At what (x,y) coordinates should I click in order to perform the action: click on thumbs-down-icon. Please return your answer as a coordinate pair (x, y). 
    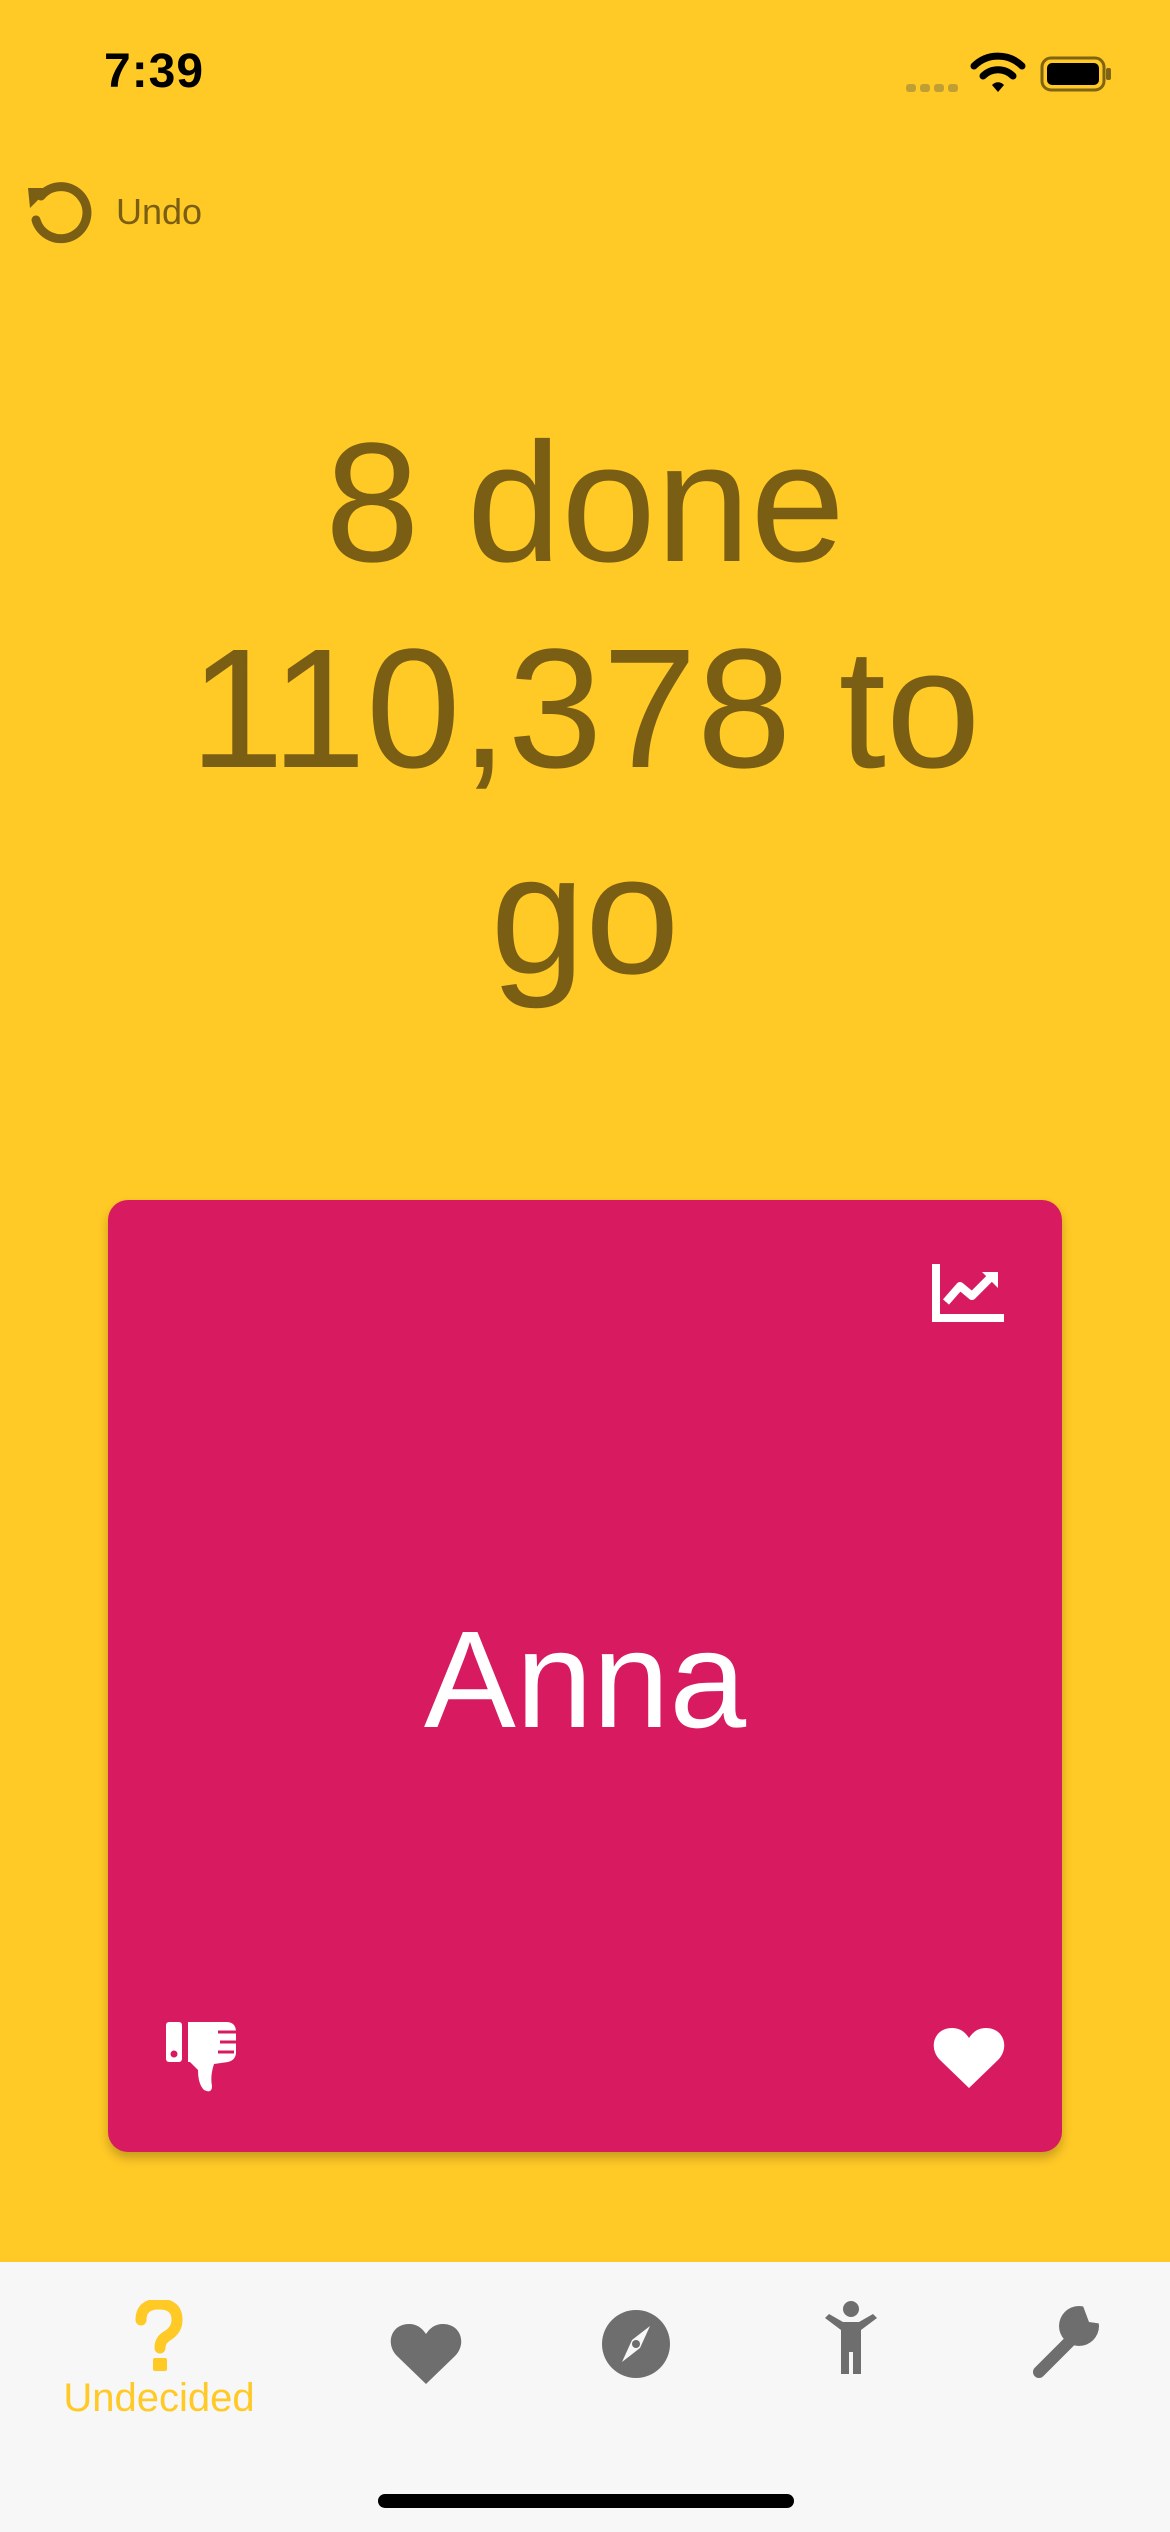
    Looking at the image, I should click on (202, 2056).